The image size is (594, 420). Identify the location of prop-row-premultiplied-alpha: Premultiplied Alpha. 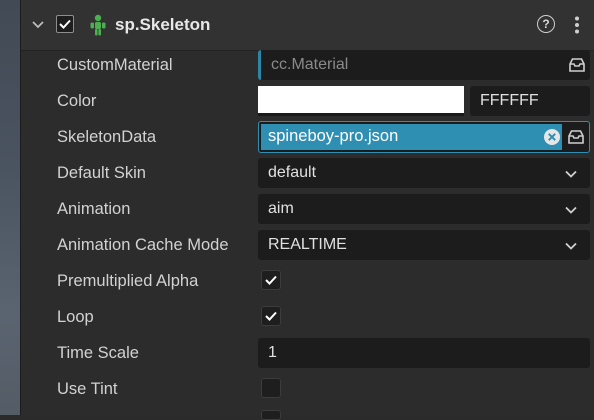
(307, 281).